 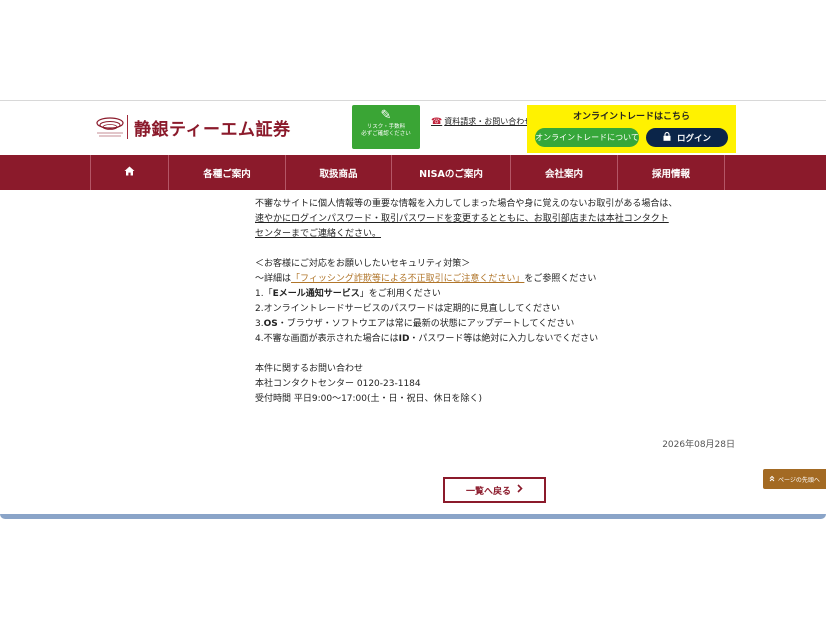 What do you see at coordinates (504, 339) in the screenshot?
I see `item-text: ・パスワード等は絶対に入力しないでください` at bounding box center [504, 339].